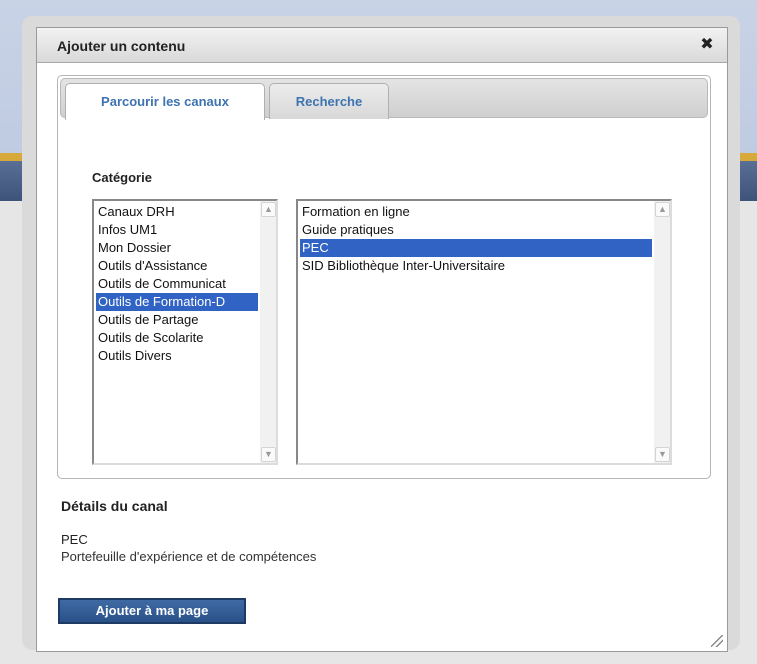  I want to click on category-item: Outils de Partage, so click(177, 320).